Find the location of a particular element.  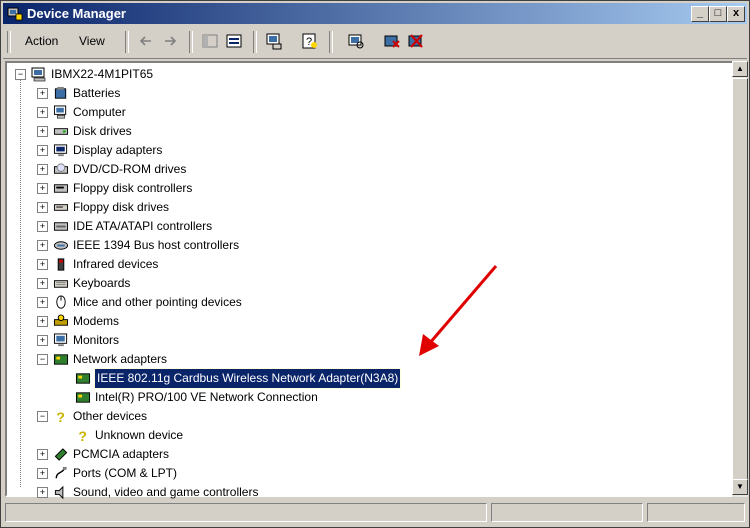

tree-node-label: Monitors is located at coordinates (96, 340).